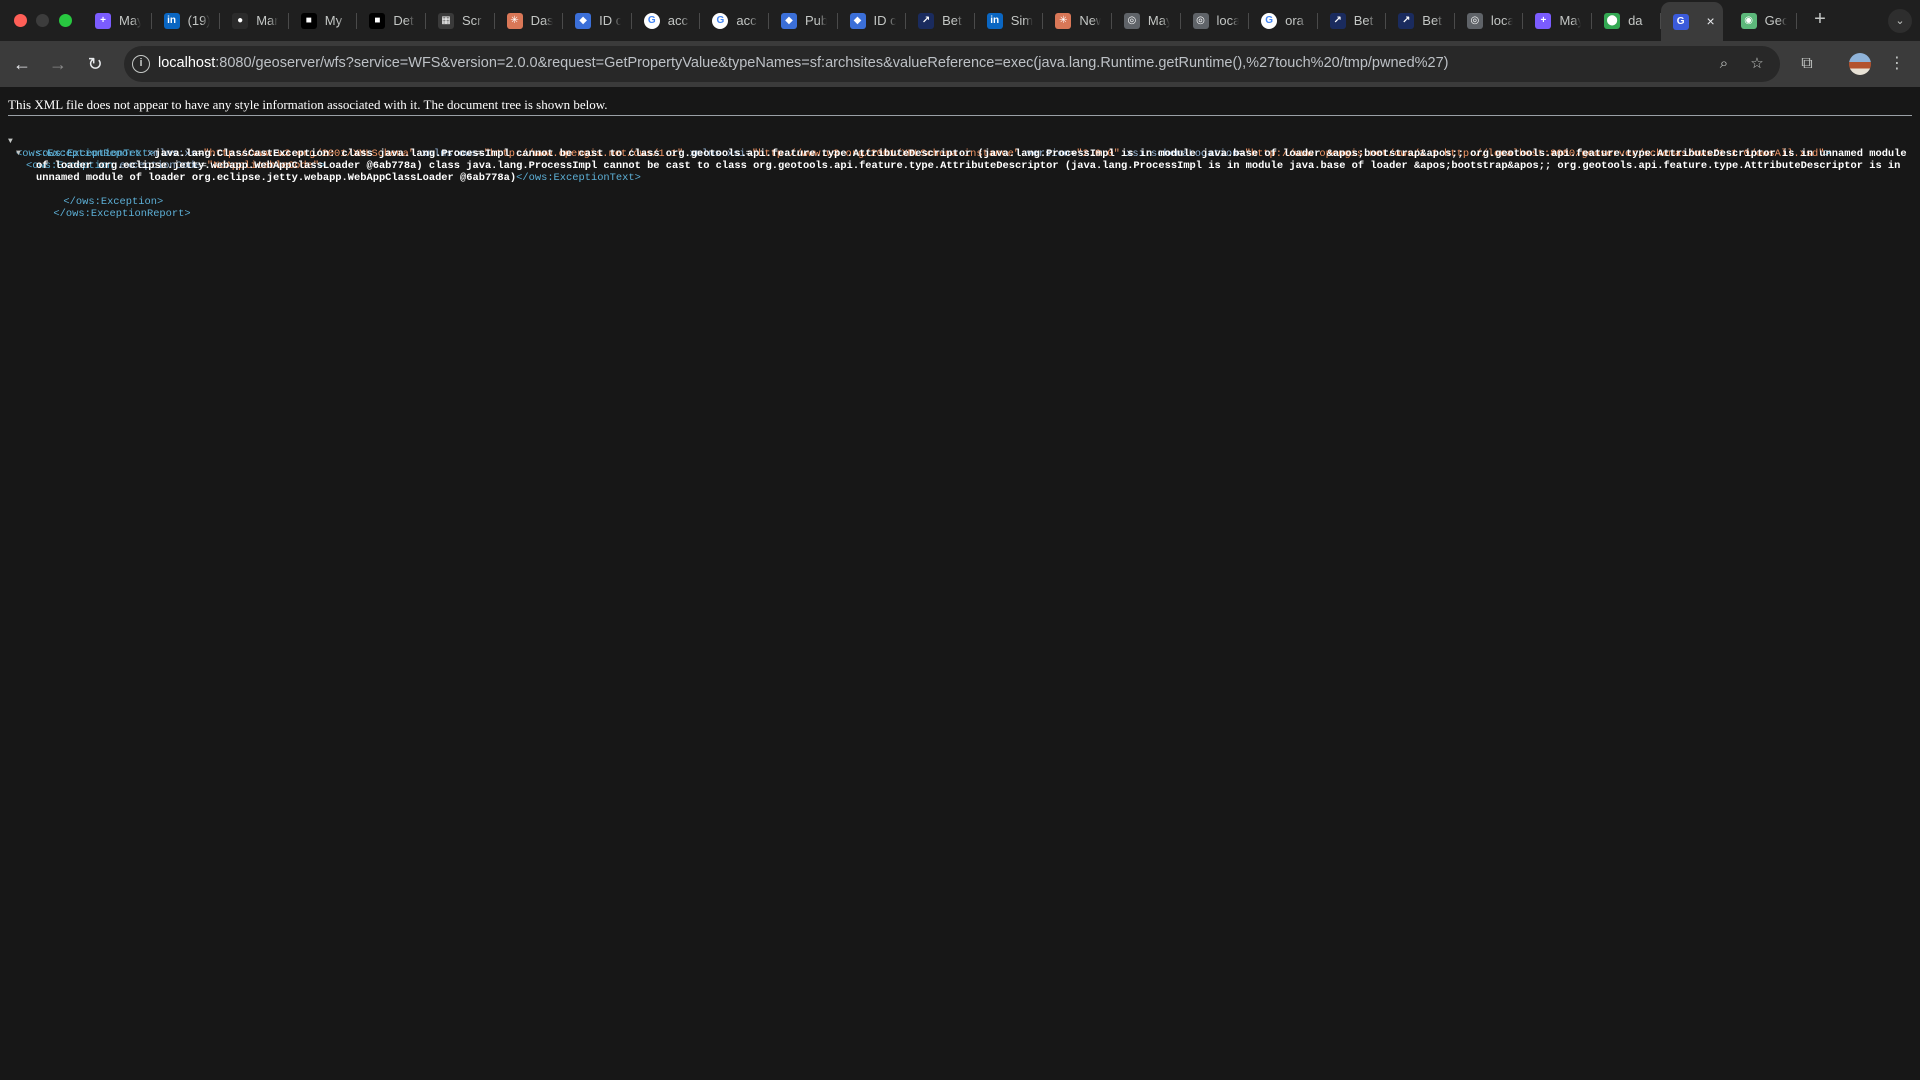 The height and width of the screenshot is (1080, 1920). Describe the element at coordinates (391, 20) in the screenshot. I see `browser-tab: ■ Det` at that location.